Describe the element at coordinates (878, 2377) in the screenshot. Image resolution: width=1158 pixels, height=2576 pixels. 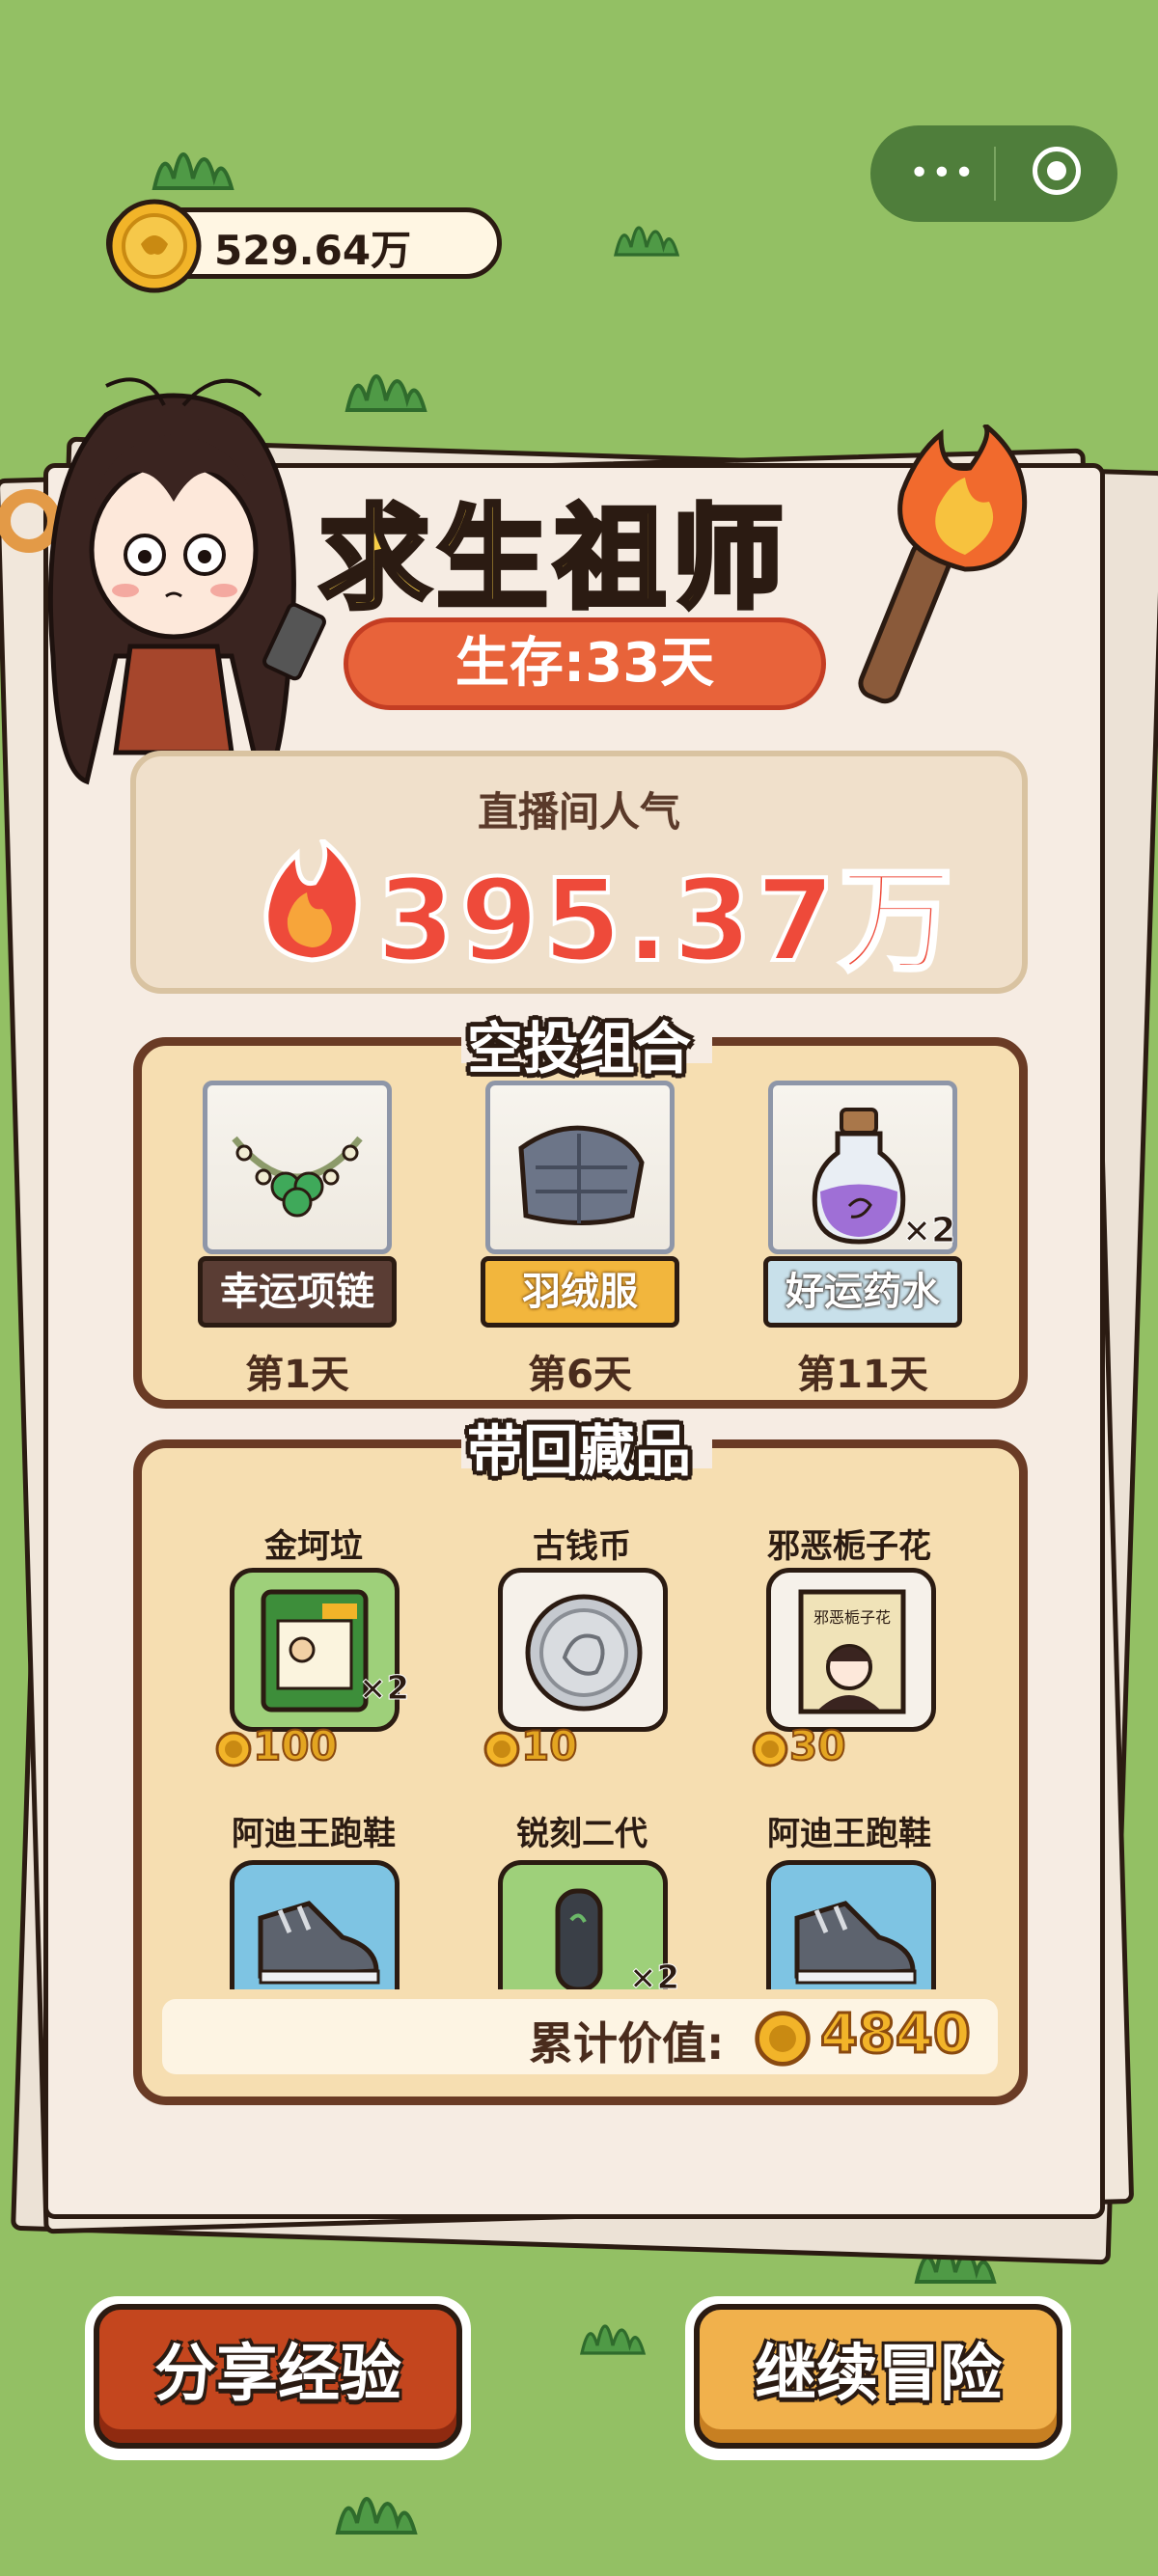
I see `continue-adventure-button: 继续冒险` at that location.